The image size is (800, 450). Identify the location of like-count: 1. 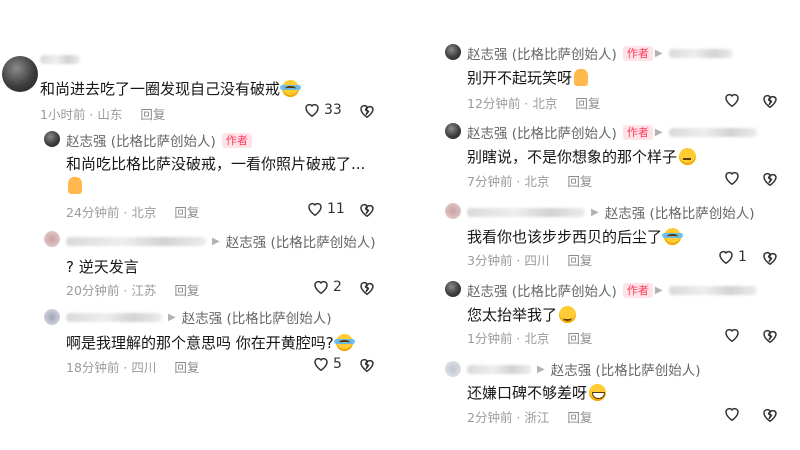
(742, 256).